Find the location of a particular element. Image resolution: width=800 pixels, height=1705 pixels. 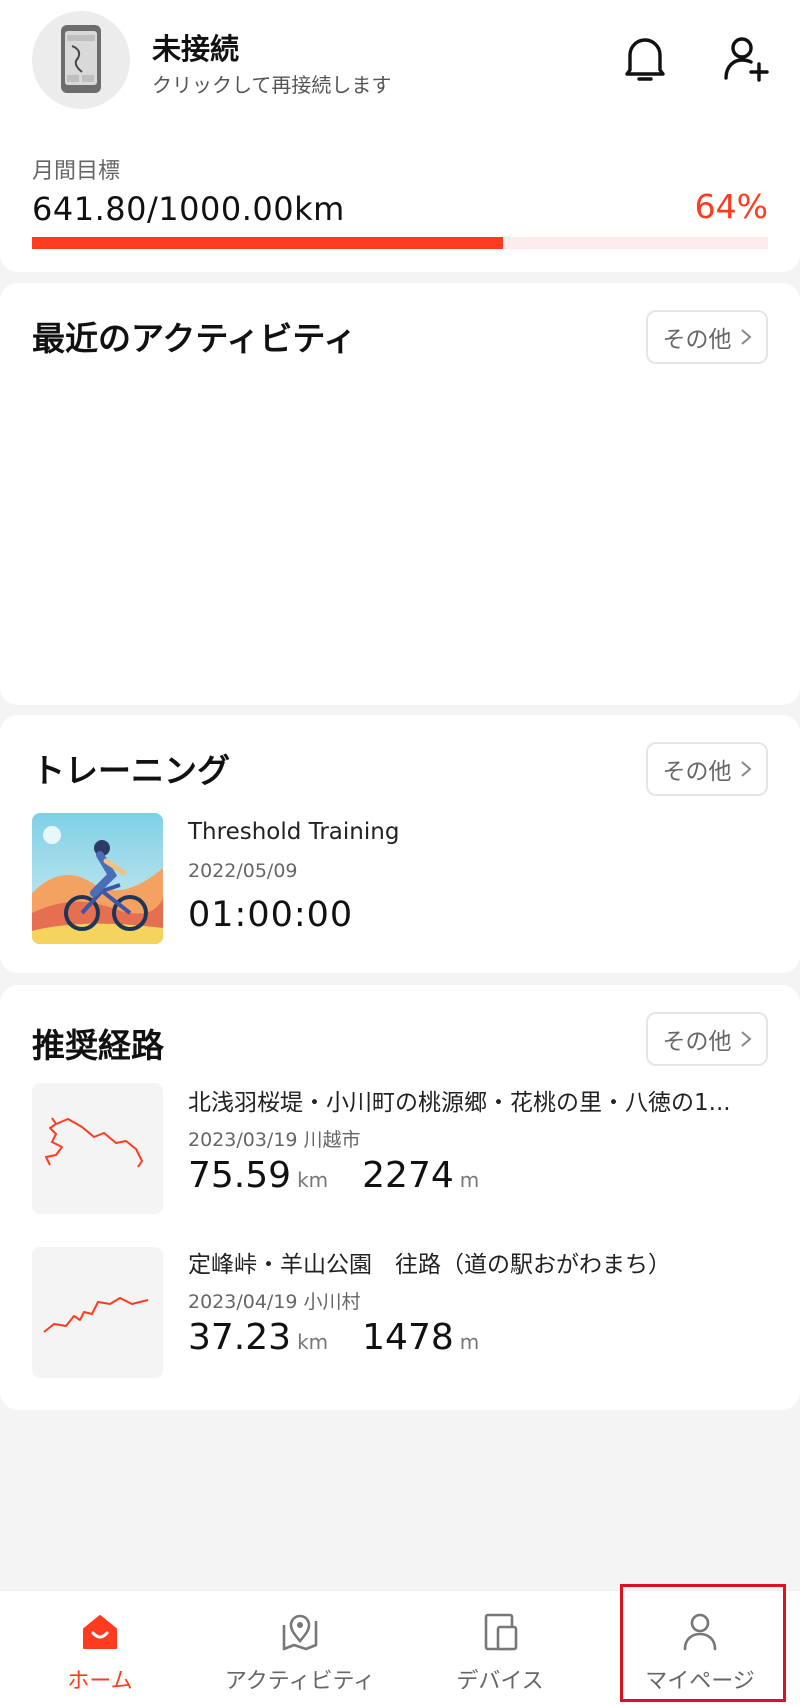

route-meta: 2023/04/19 小川村 is located at coordinates (274, 1302).